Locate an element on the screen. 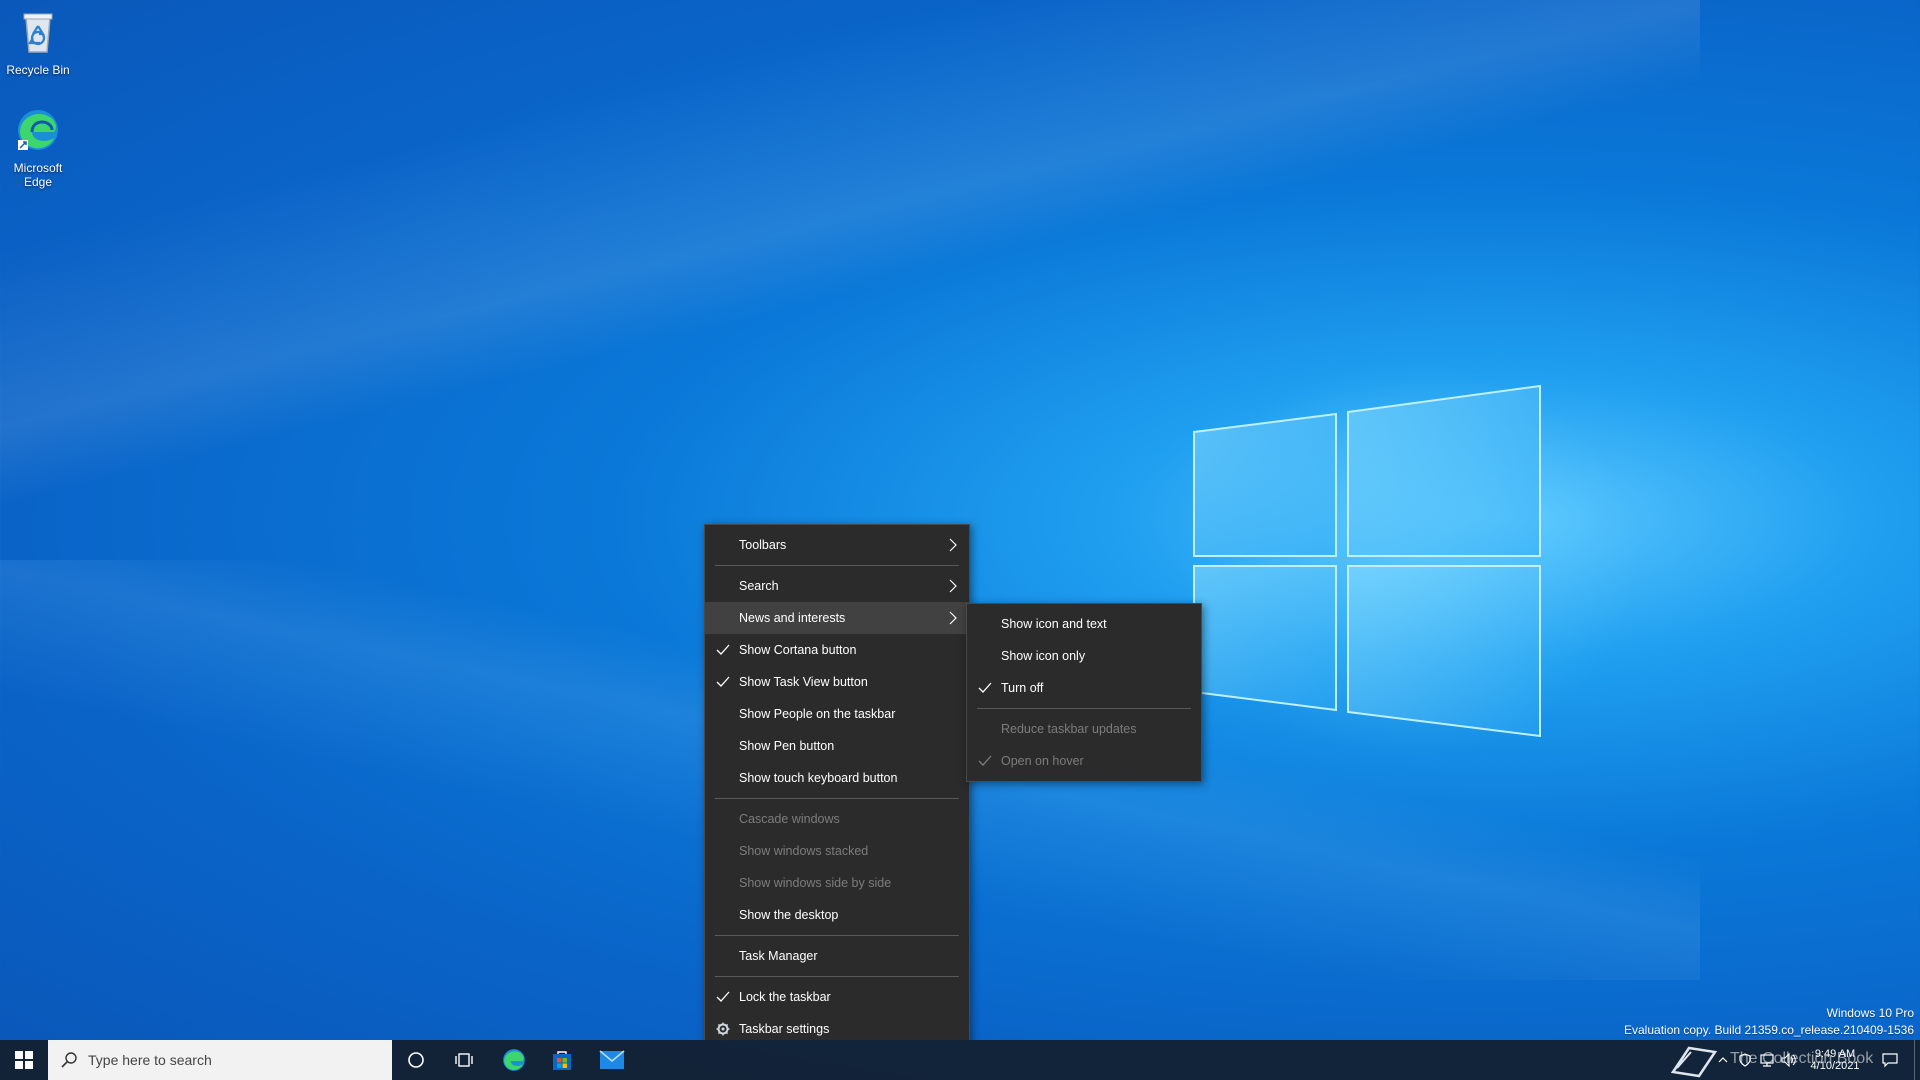 The image size is (1920, 1080). menu-item-label: Reduce taskbar updates is located at coordinates (1069, 729).